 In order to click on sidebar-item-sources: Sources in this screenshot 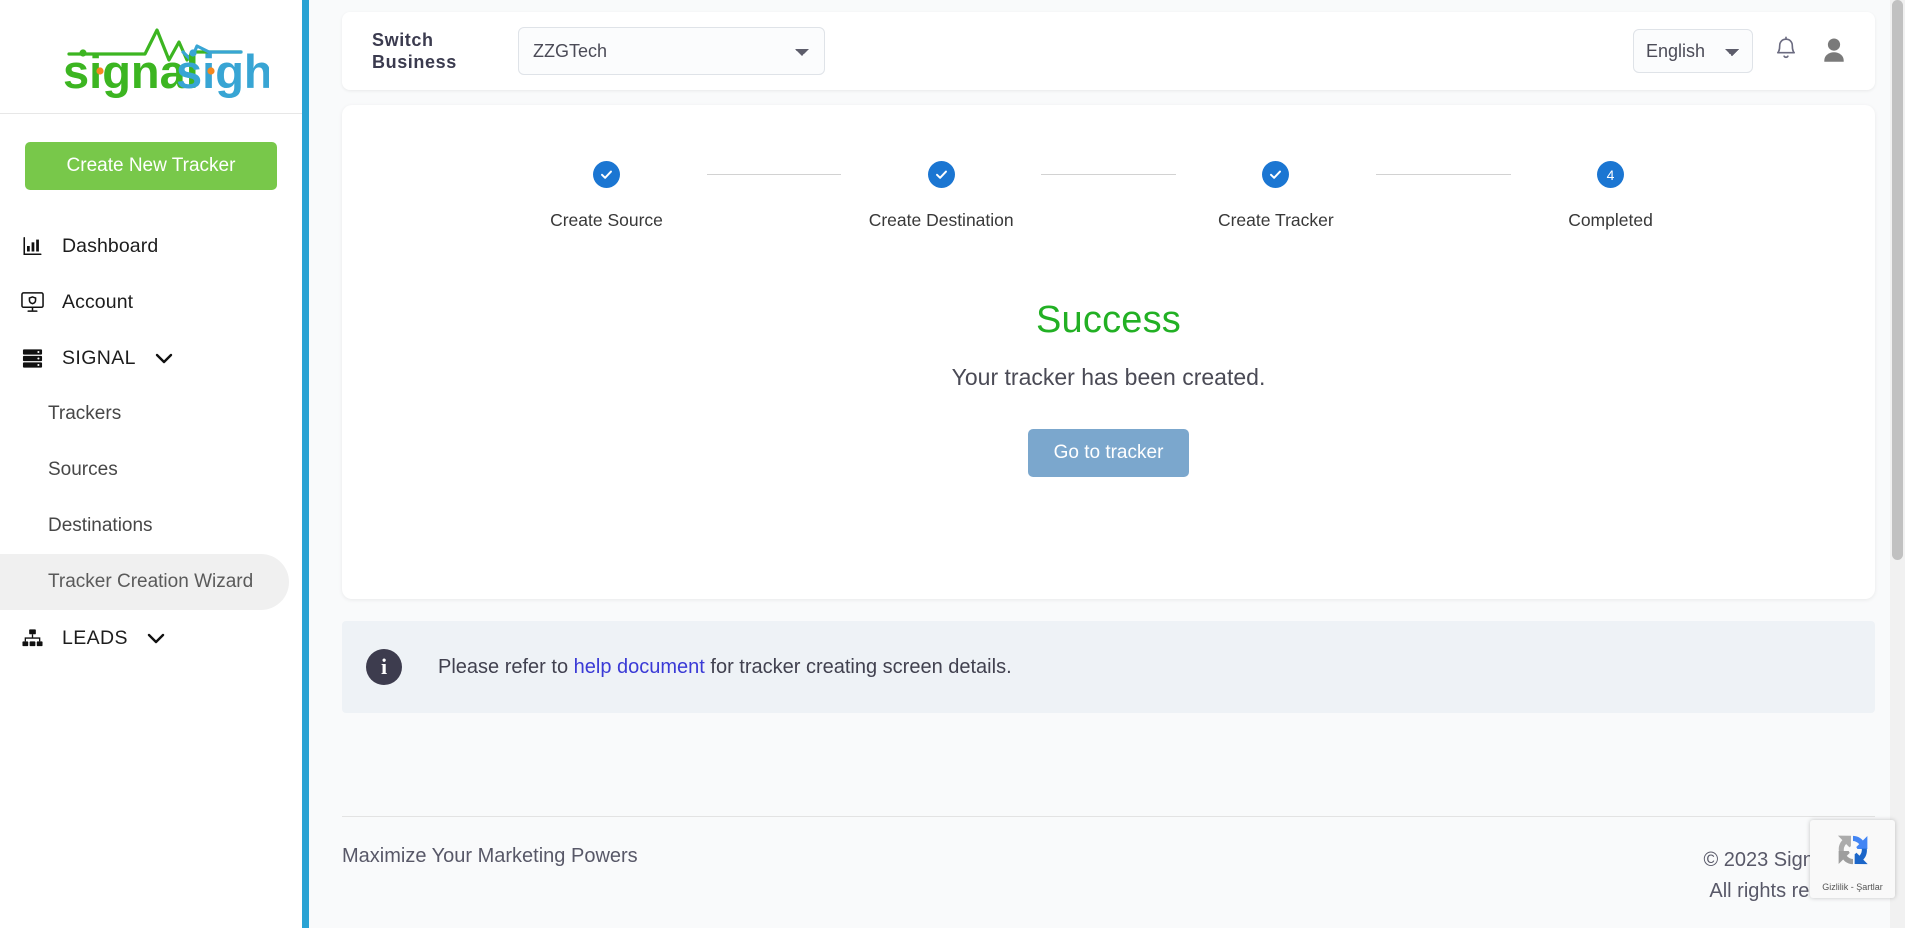, I will do `click(151, 470)`.